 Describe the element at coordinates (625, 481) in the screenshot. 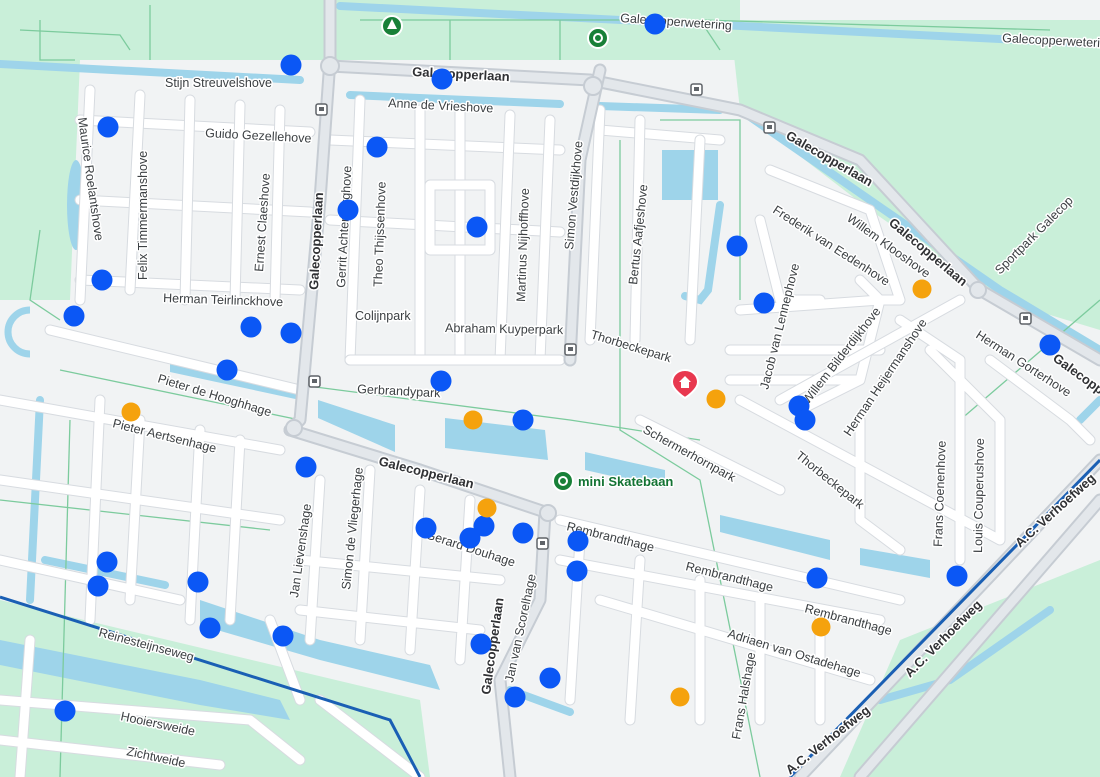

I see `poi-label: mini Skatebaan` at that location.